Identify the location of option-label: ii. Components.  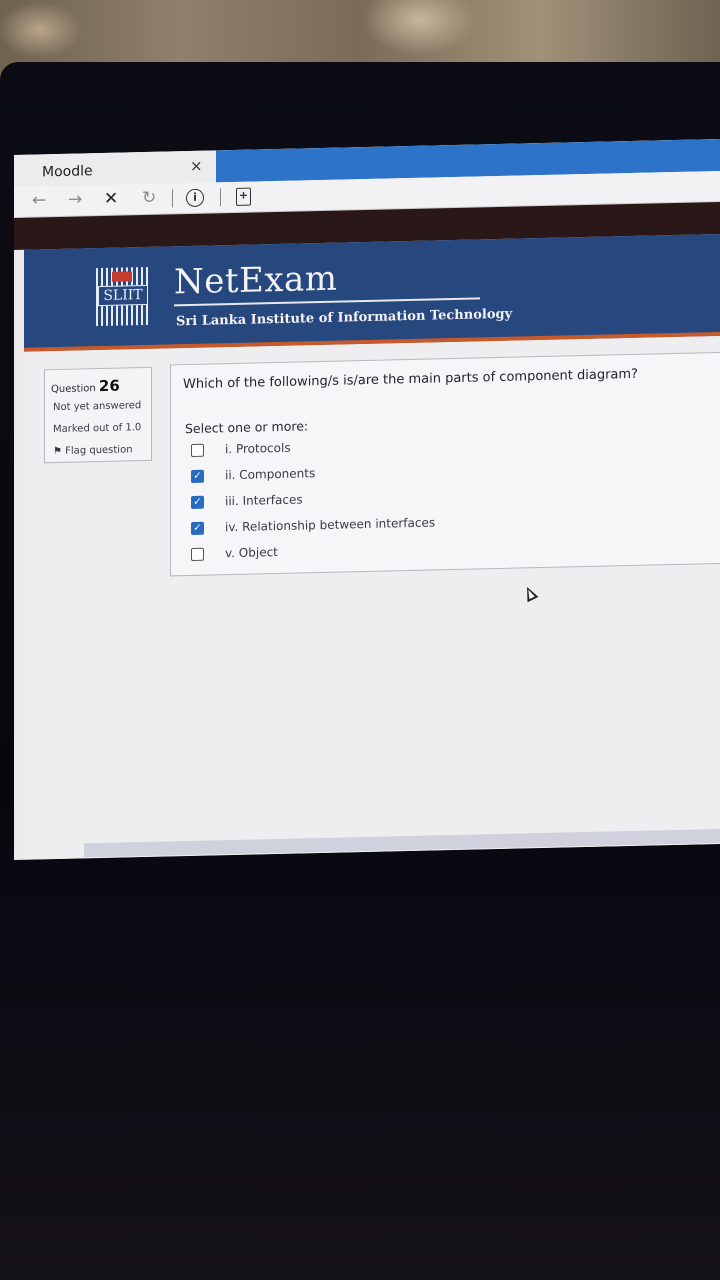
(270, 474).